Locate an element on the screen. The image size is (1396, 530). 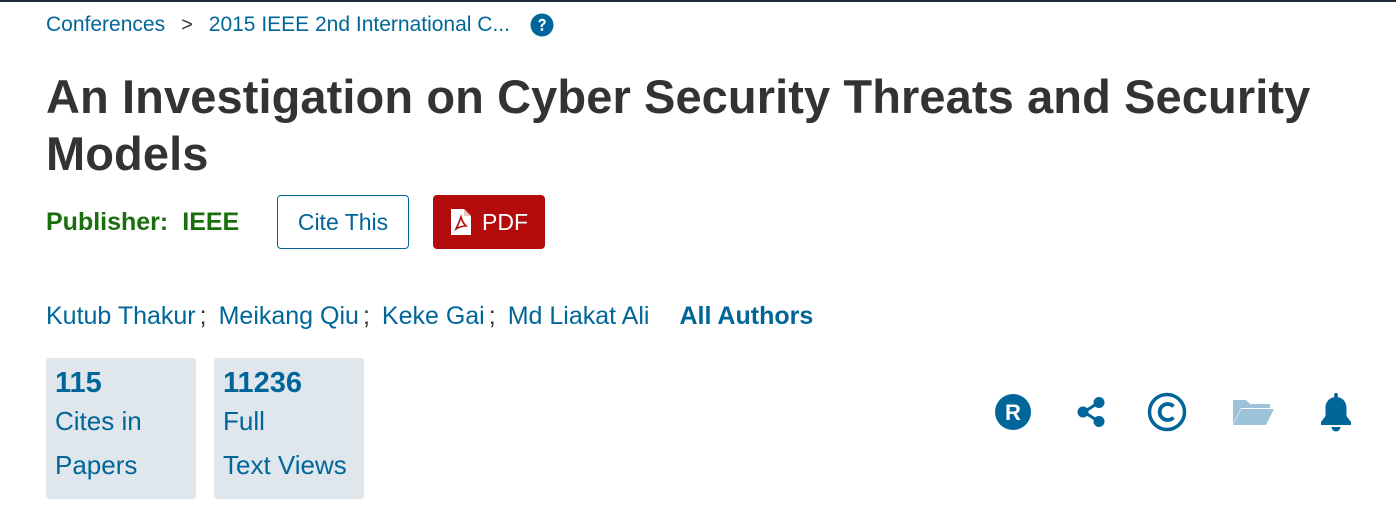
bell-icon is located at coordinates (1336, 412).